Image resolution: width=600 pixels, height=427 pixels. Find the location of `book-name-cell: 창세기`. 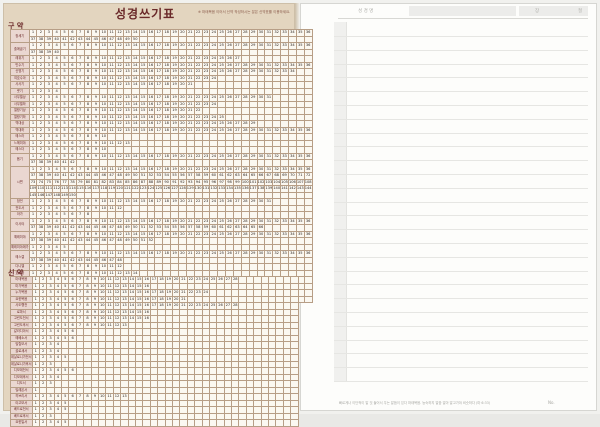

book-name-cell: 창세기 is located at coordinates (20, 36).